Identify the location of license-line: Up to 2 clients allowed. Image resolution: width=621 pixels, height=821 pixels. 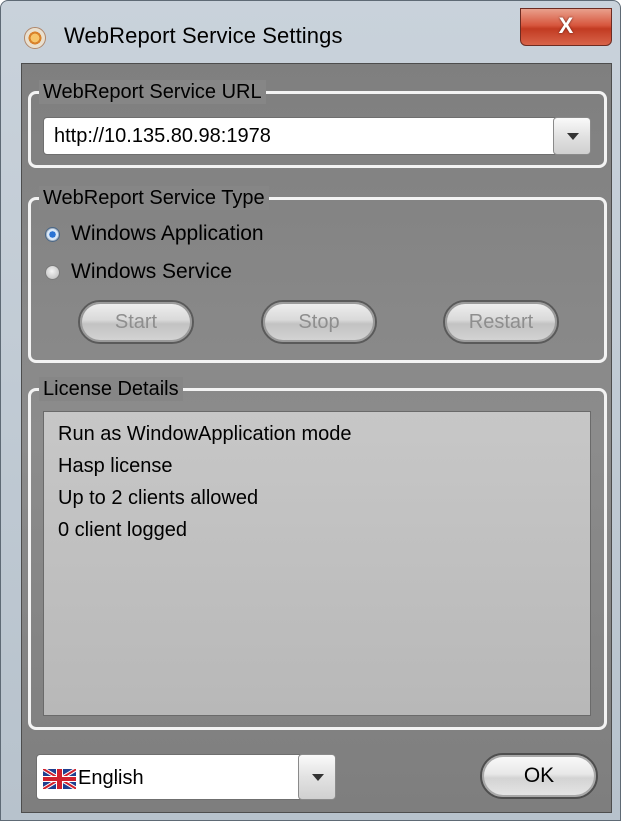
(158, 498).